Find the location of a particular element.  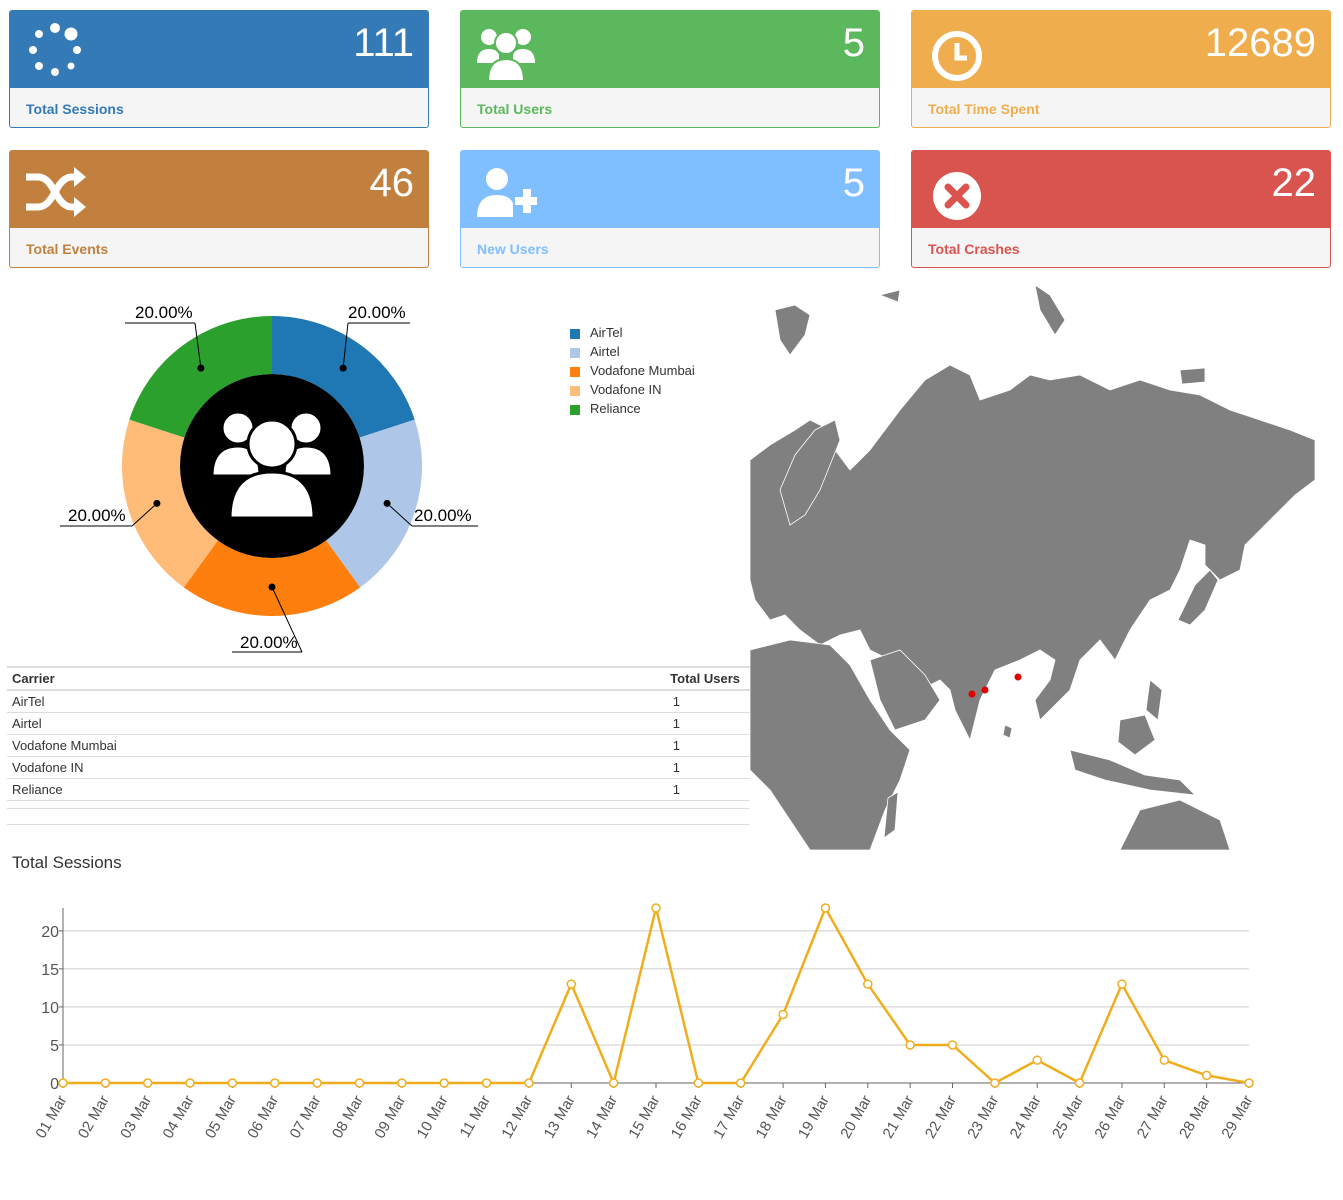

x-tick-label: 15 Mar is located at coordinates (644, 1116).